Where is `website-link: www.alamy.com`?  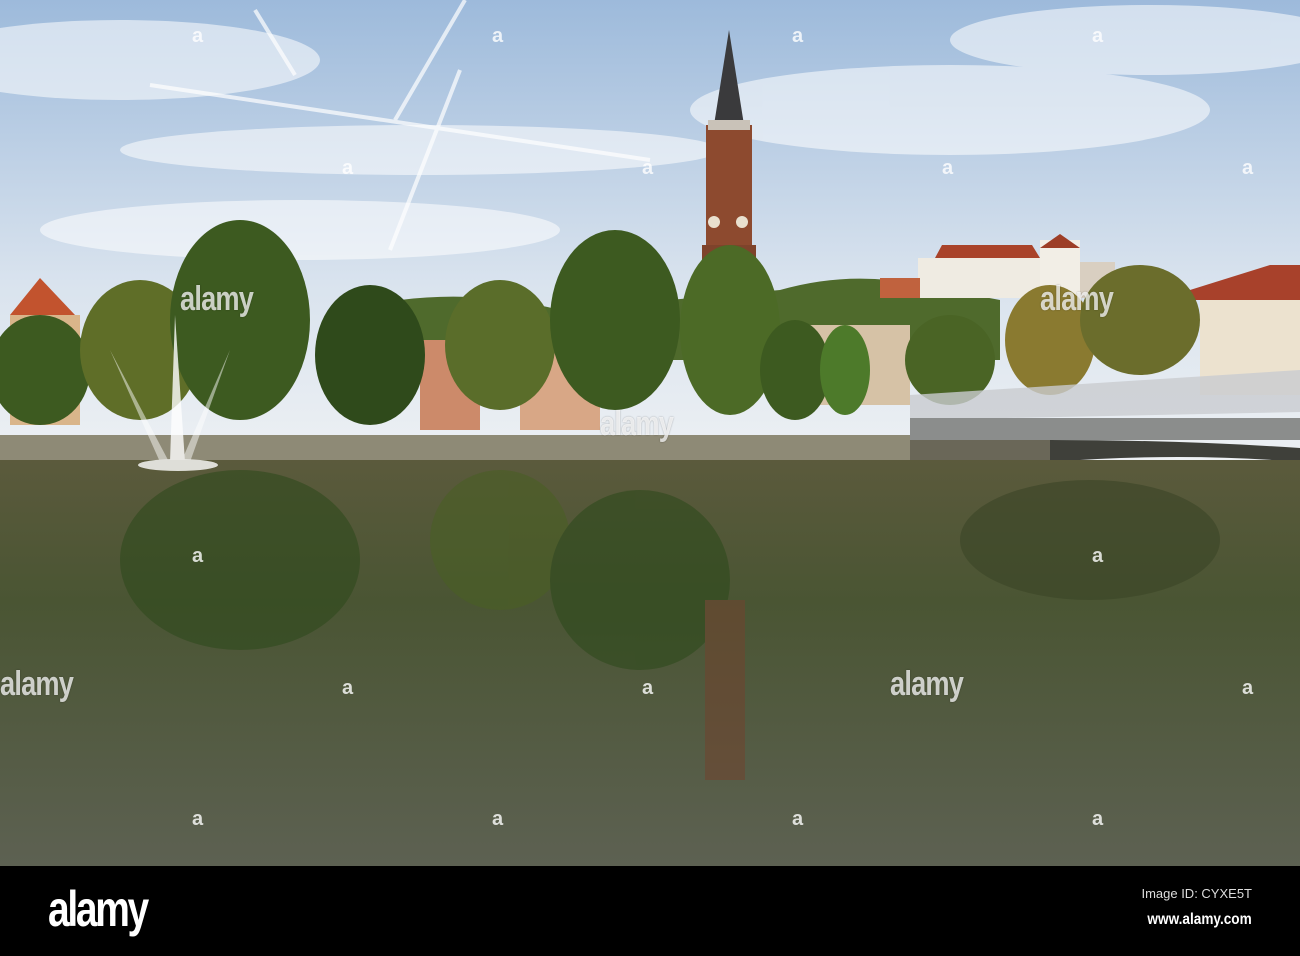
website-link: www.alamy.com is located at coordinates (1200, 920).